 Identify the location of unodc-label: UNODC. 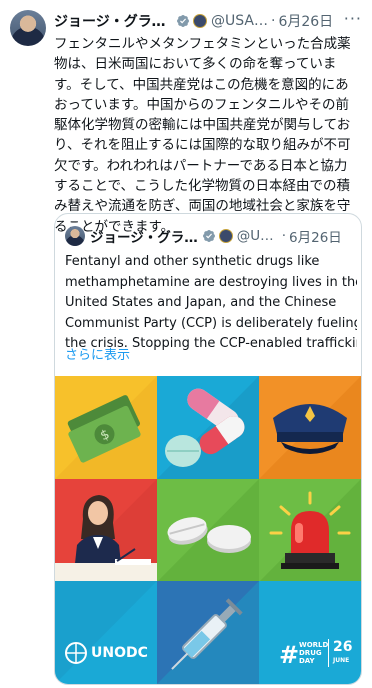
(119, 653).